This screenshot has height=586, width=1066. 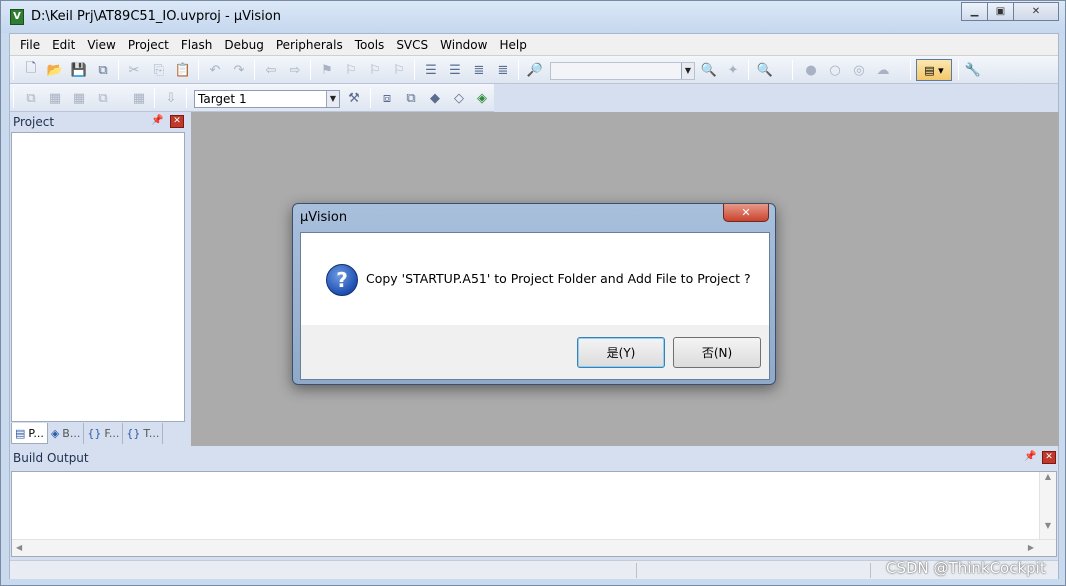 I want to click on breakpoint-toggle-icon: ◎, so click(x=859, y=70).